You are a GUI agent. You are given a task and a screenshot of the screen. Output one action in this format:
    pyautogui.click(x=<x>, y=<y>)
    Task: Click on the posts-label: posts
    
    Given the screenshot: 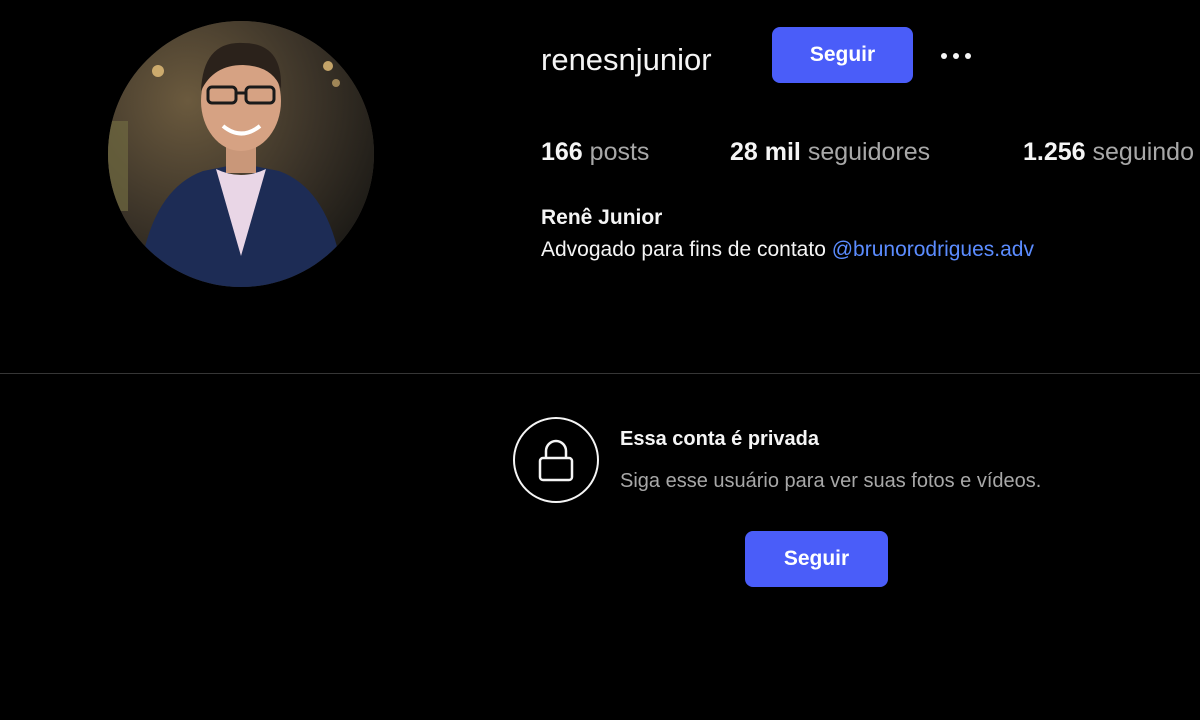 What is the action you would take?
    pyautogui.click(x=619, y=152)
    